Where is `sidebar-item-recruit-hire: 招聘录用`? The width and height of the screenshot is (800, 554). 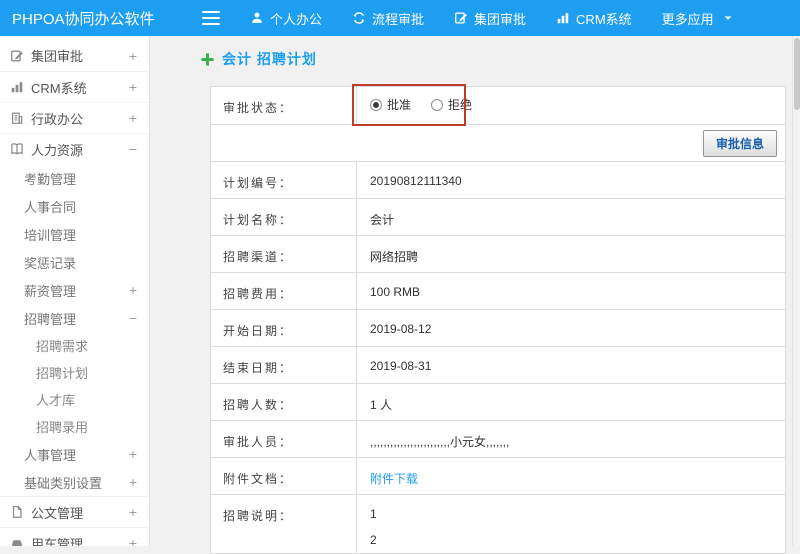
sidebar-item-recruit-hire: 招聘录用 is located at coordinates (74, 426).